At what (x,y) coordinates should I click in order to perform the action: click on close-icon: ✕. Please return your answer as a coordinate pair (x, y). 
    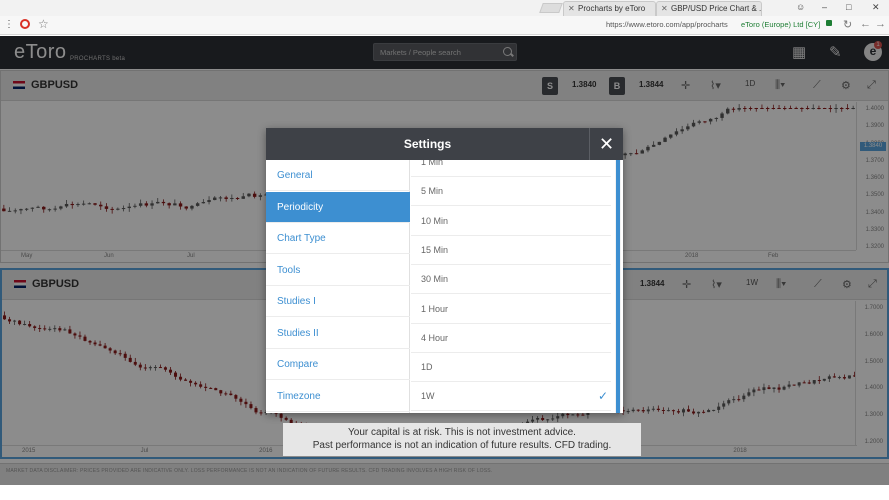
    Looking at the image, I should click on (606, 144).